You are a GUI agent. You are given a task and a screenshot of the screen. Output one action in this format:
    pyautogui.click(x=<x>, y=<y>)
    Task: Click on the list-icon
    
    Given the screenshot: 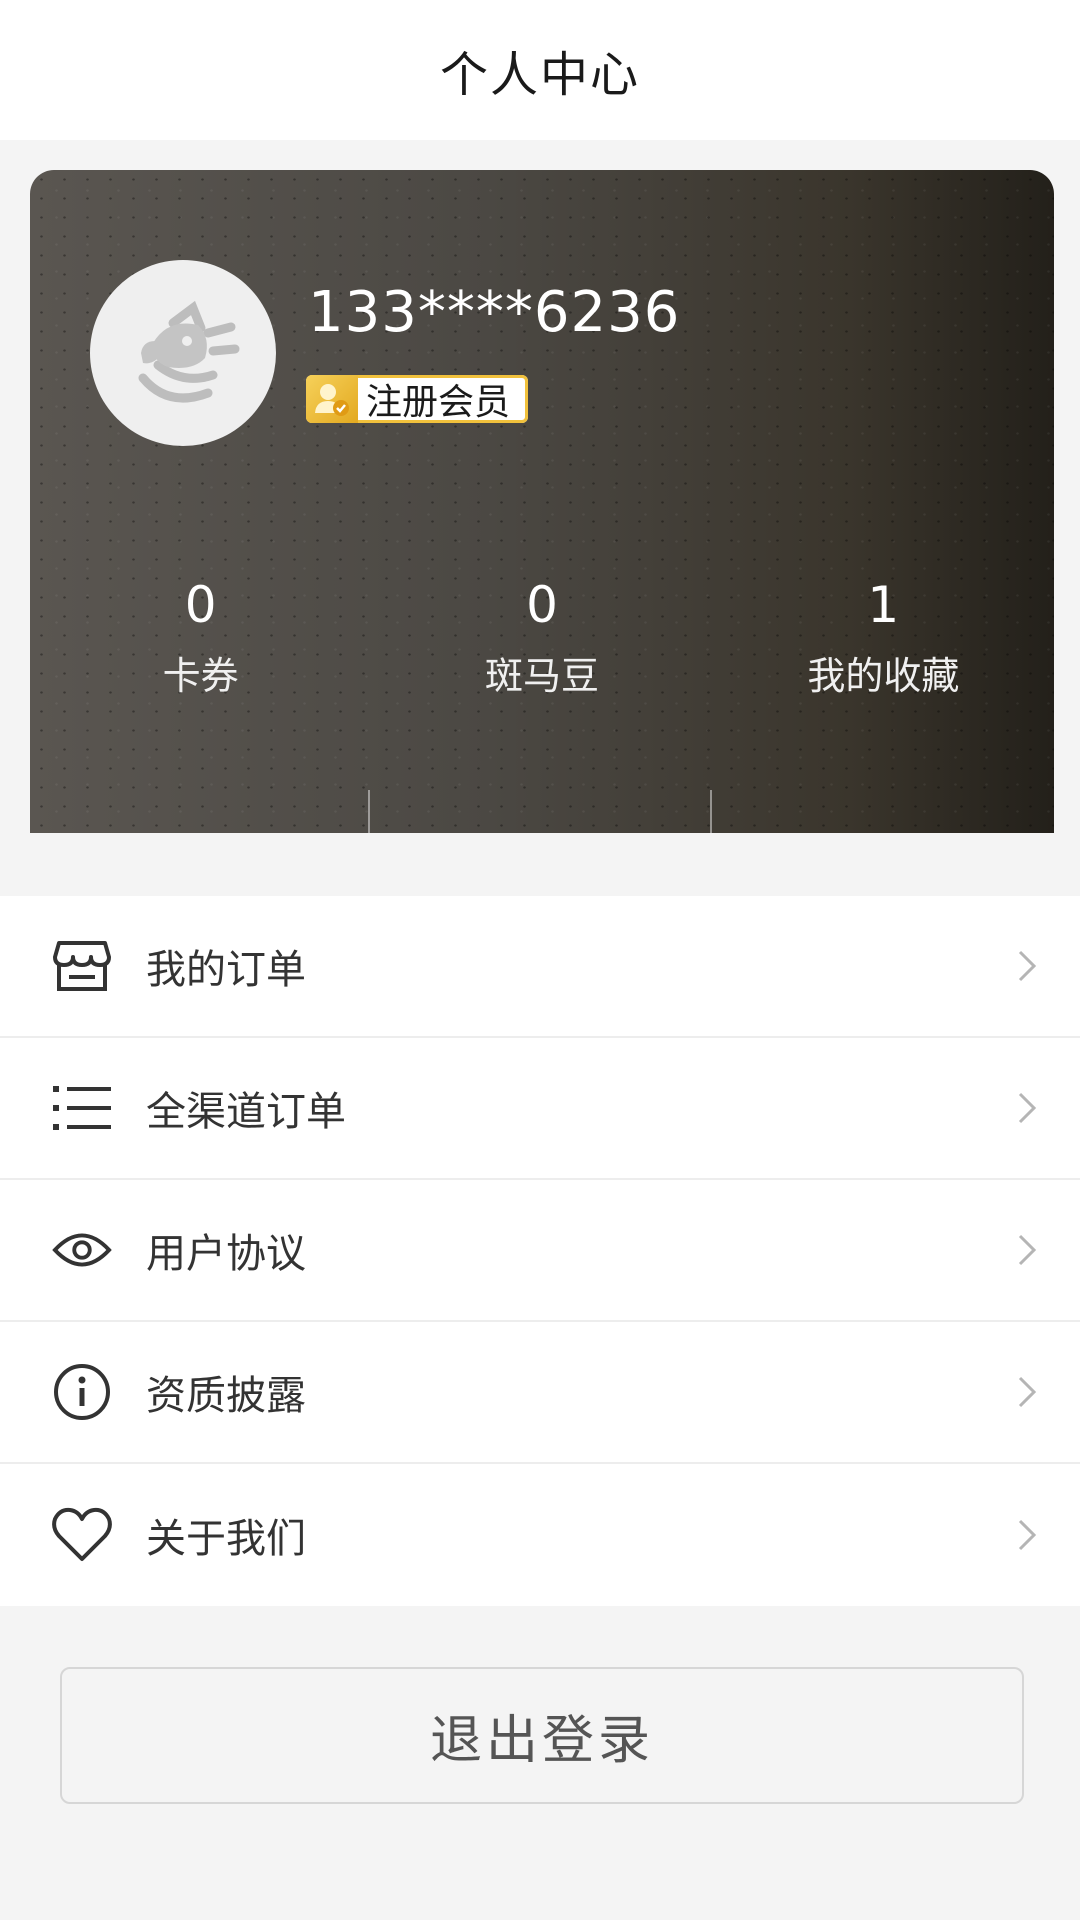 What is the action you would take?
    pyautogui.click(x=82, y=1108)
    